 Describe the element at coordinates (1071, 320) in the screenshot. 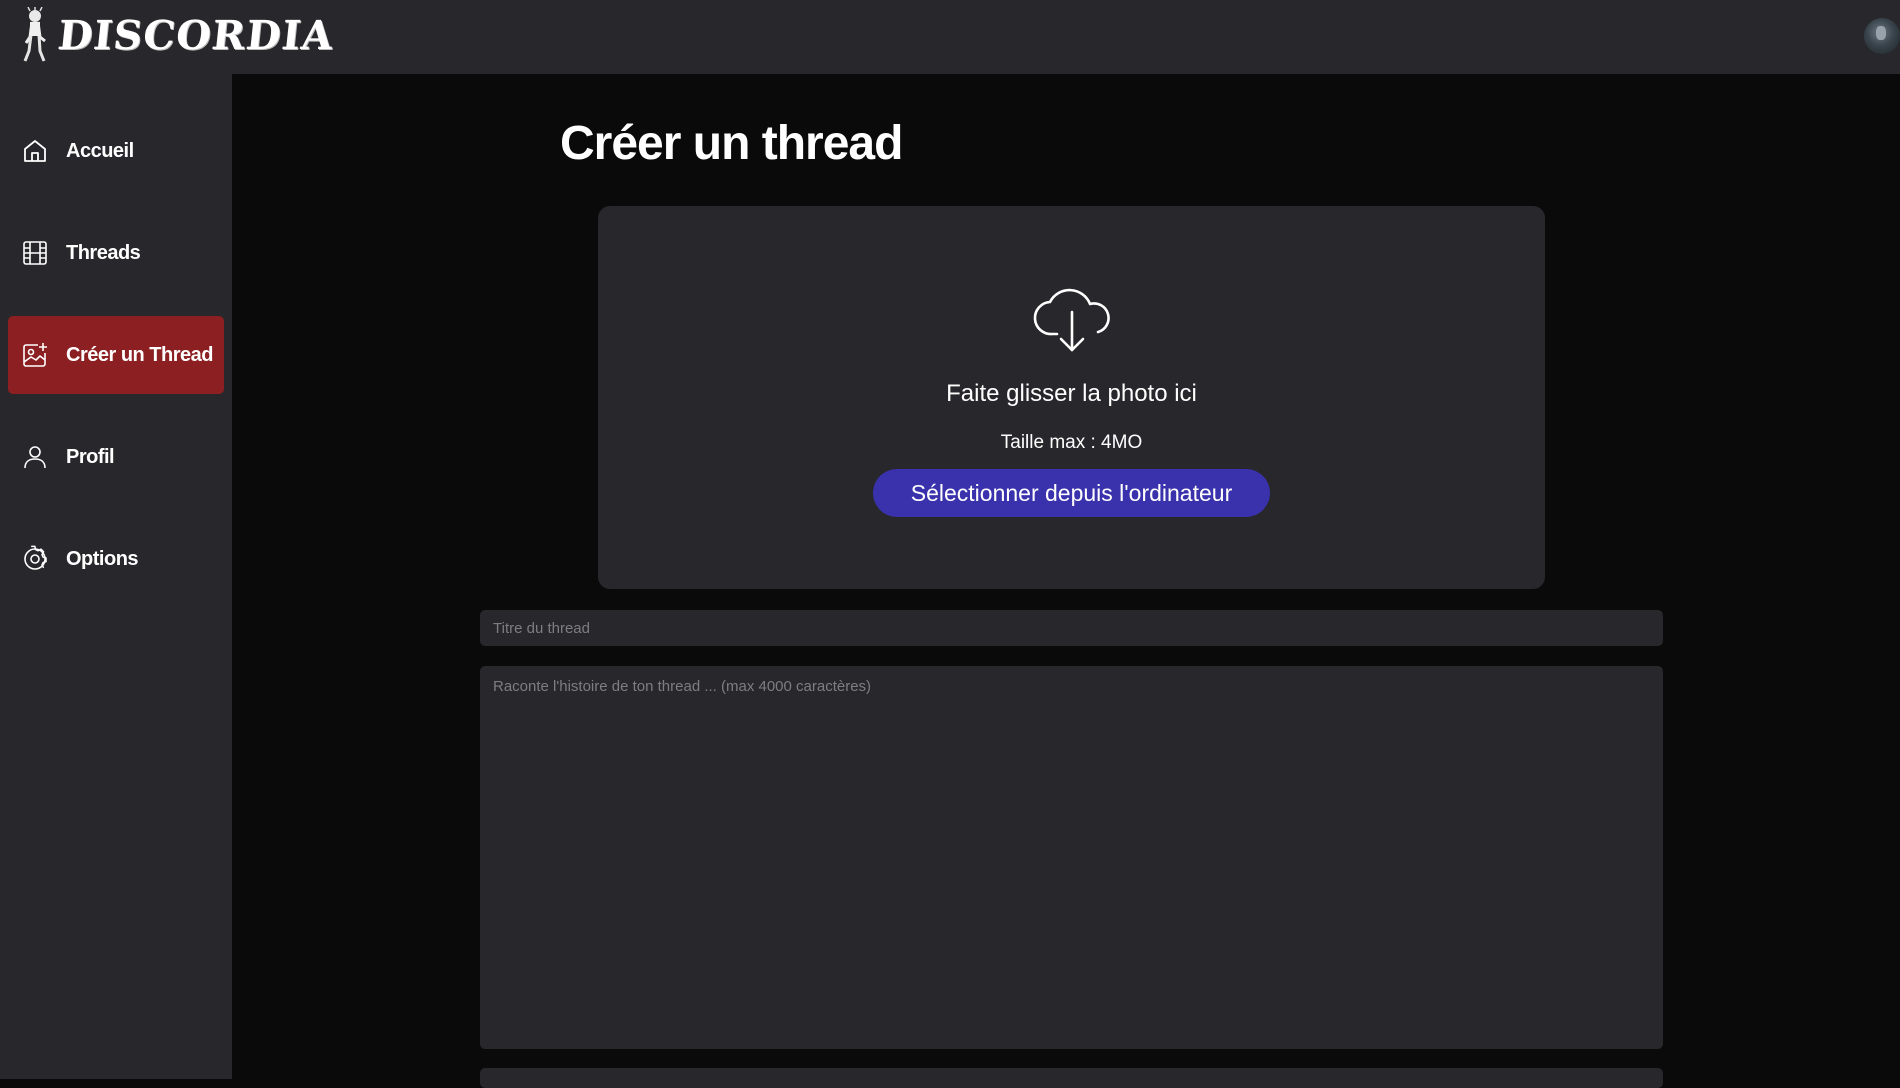

I see `cloud-download-icon` at that location.